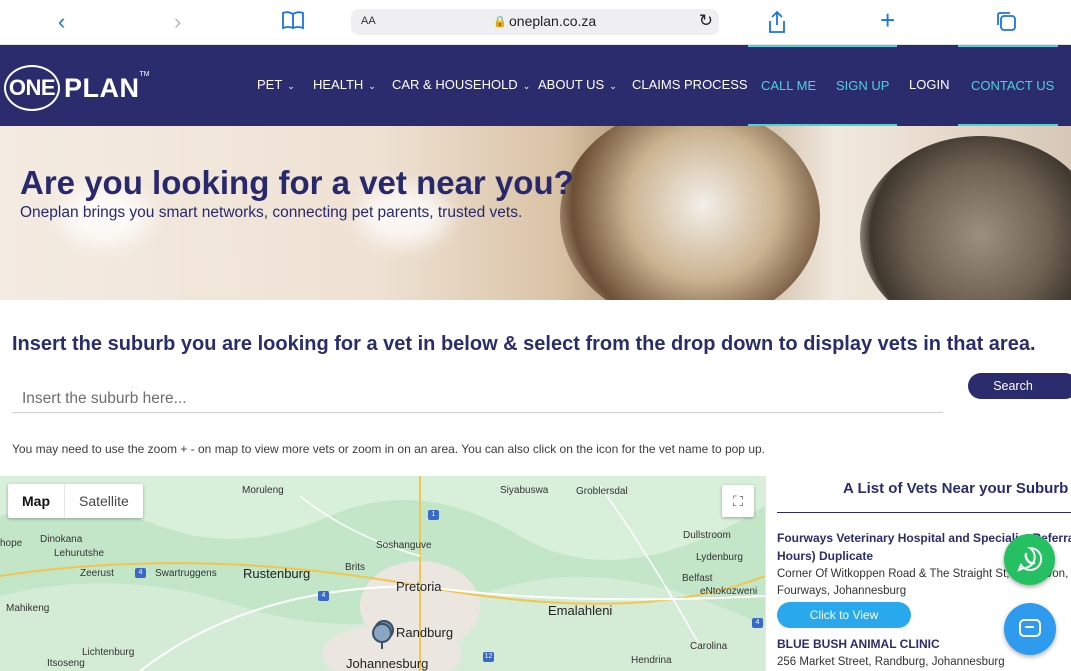 This screenshot has height=671, width=1071. Describe the element at coordinates (293, 22) in the screenshot. I see `bookmarks-icon` at that location.